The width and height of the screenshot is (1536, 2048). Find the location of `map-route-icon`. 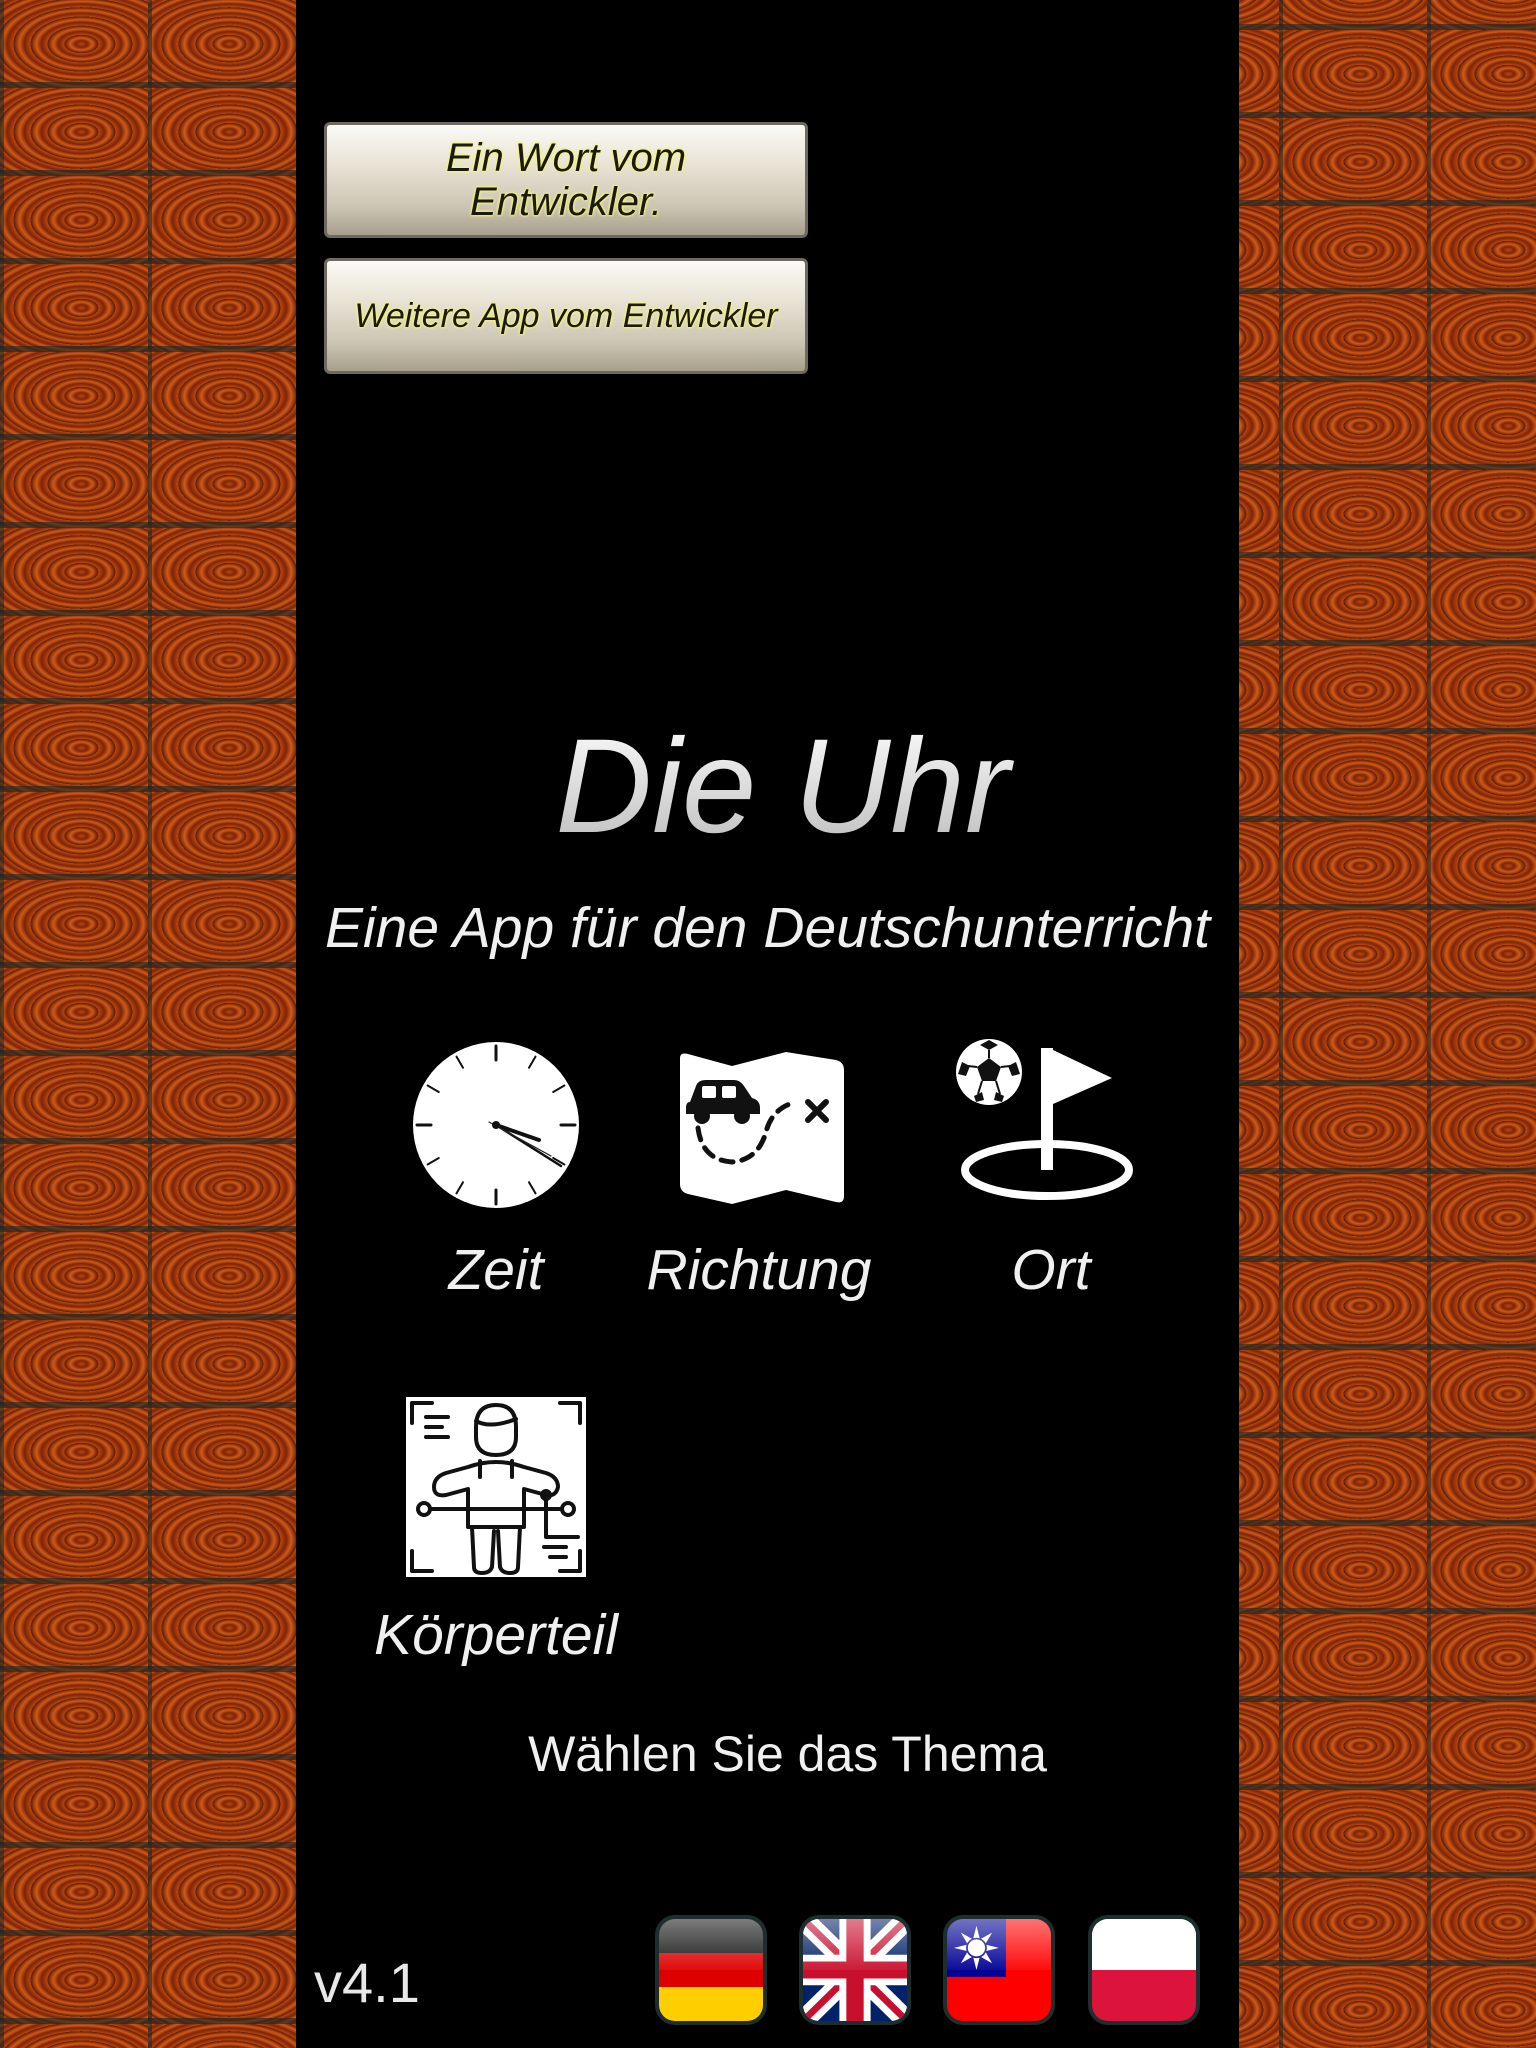

map-route-icon is located at coordinates (761, 1127).